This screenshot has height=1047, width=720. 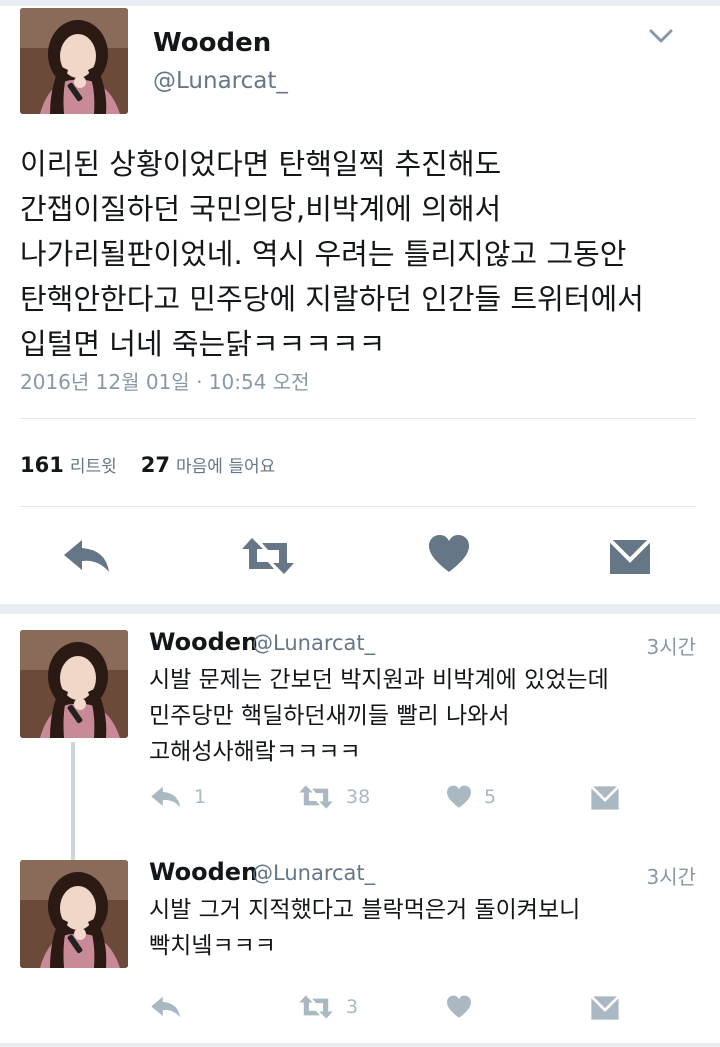 I want to click on bottom-border, so click(x=360, y=1045).